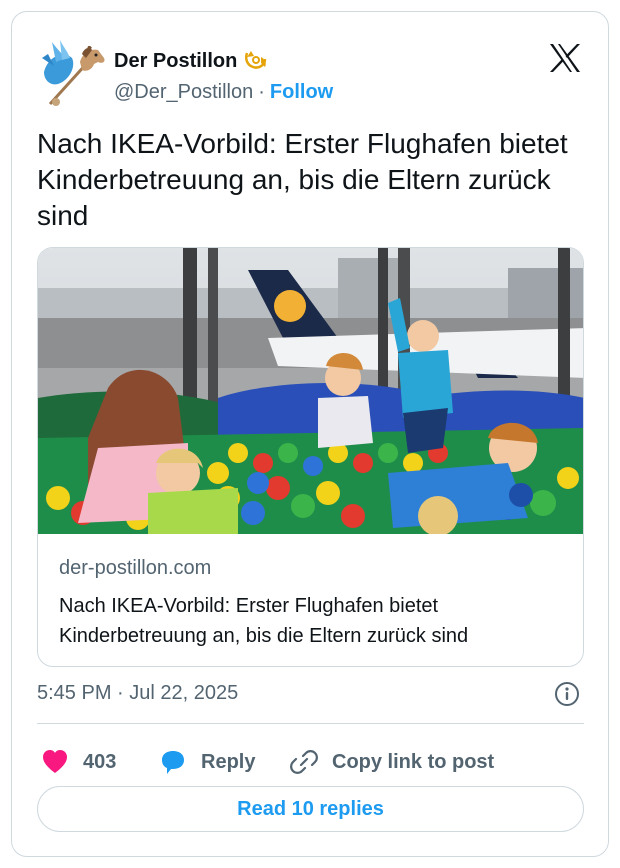 This screenshot has width=620, height=868. I want to click on handle-row: @Der_Postillon · Follow, so click(223, 92).